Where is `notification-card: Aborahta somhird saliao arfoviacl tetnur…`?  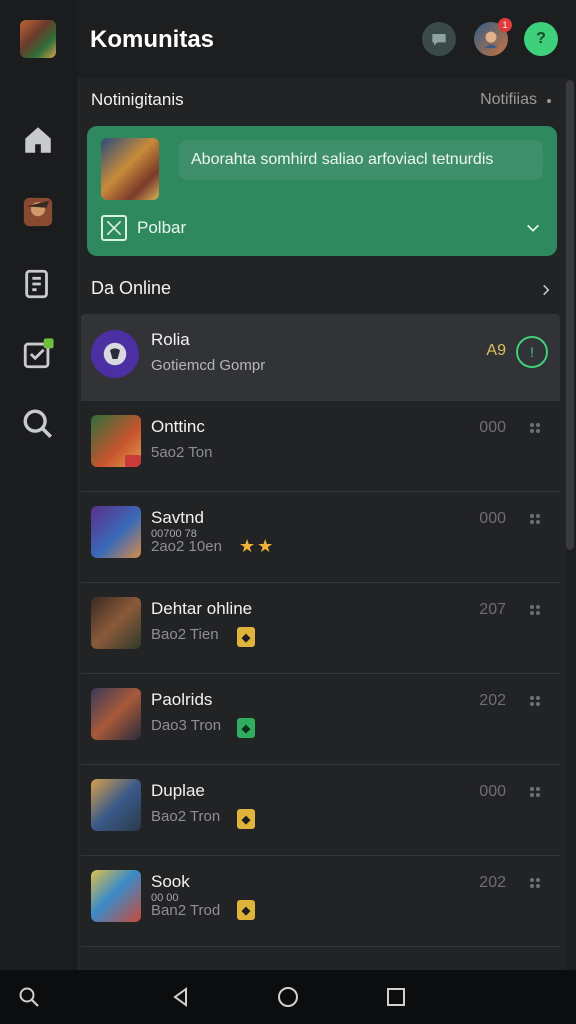
notification-card: Aborahta somhird saliao arfoviacl tetnur… is located at coordinates (322, 191).